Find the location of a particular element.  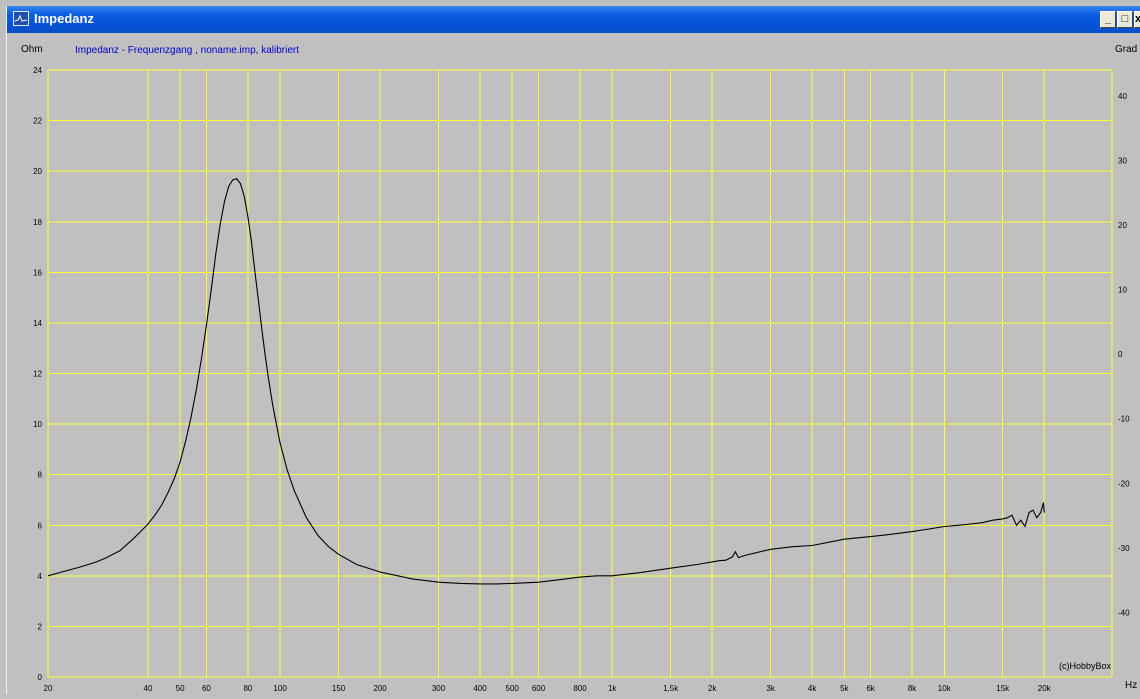

y2-tick-label: -40 is located at coordinates (1124, 612).